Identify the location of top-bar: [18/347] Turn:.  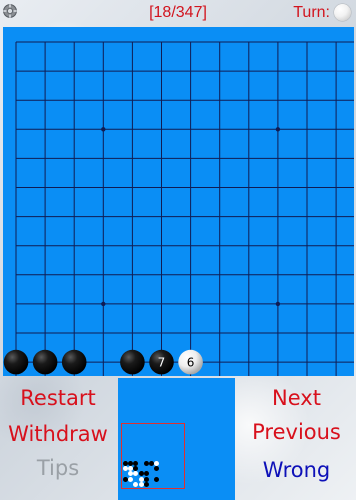
(178, 14).